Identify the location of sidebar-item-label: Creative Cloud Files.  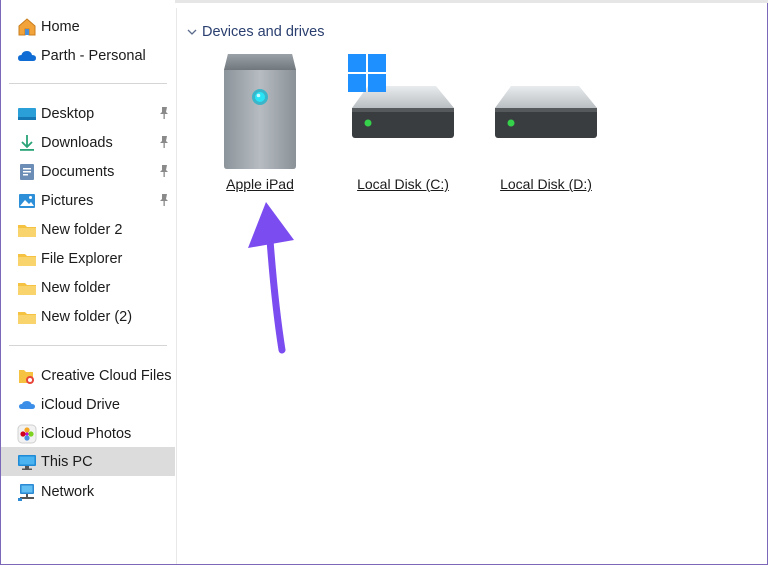
(106, 375).